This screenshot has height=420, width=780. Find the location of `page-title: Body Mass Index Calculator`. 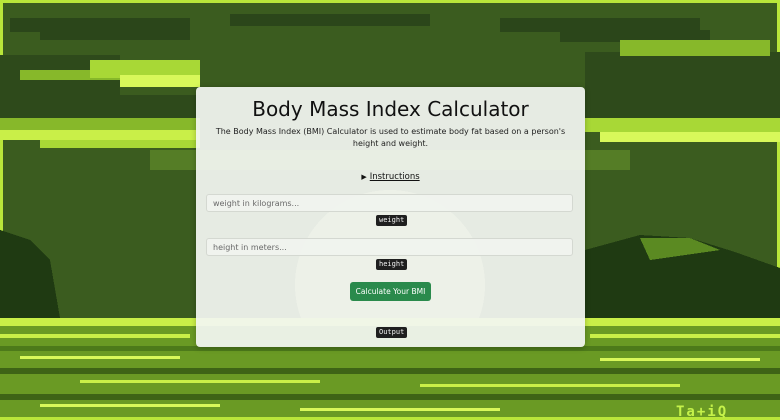

page-title: Body Mass Index Calculator is located at coordinates (390, 109).